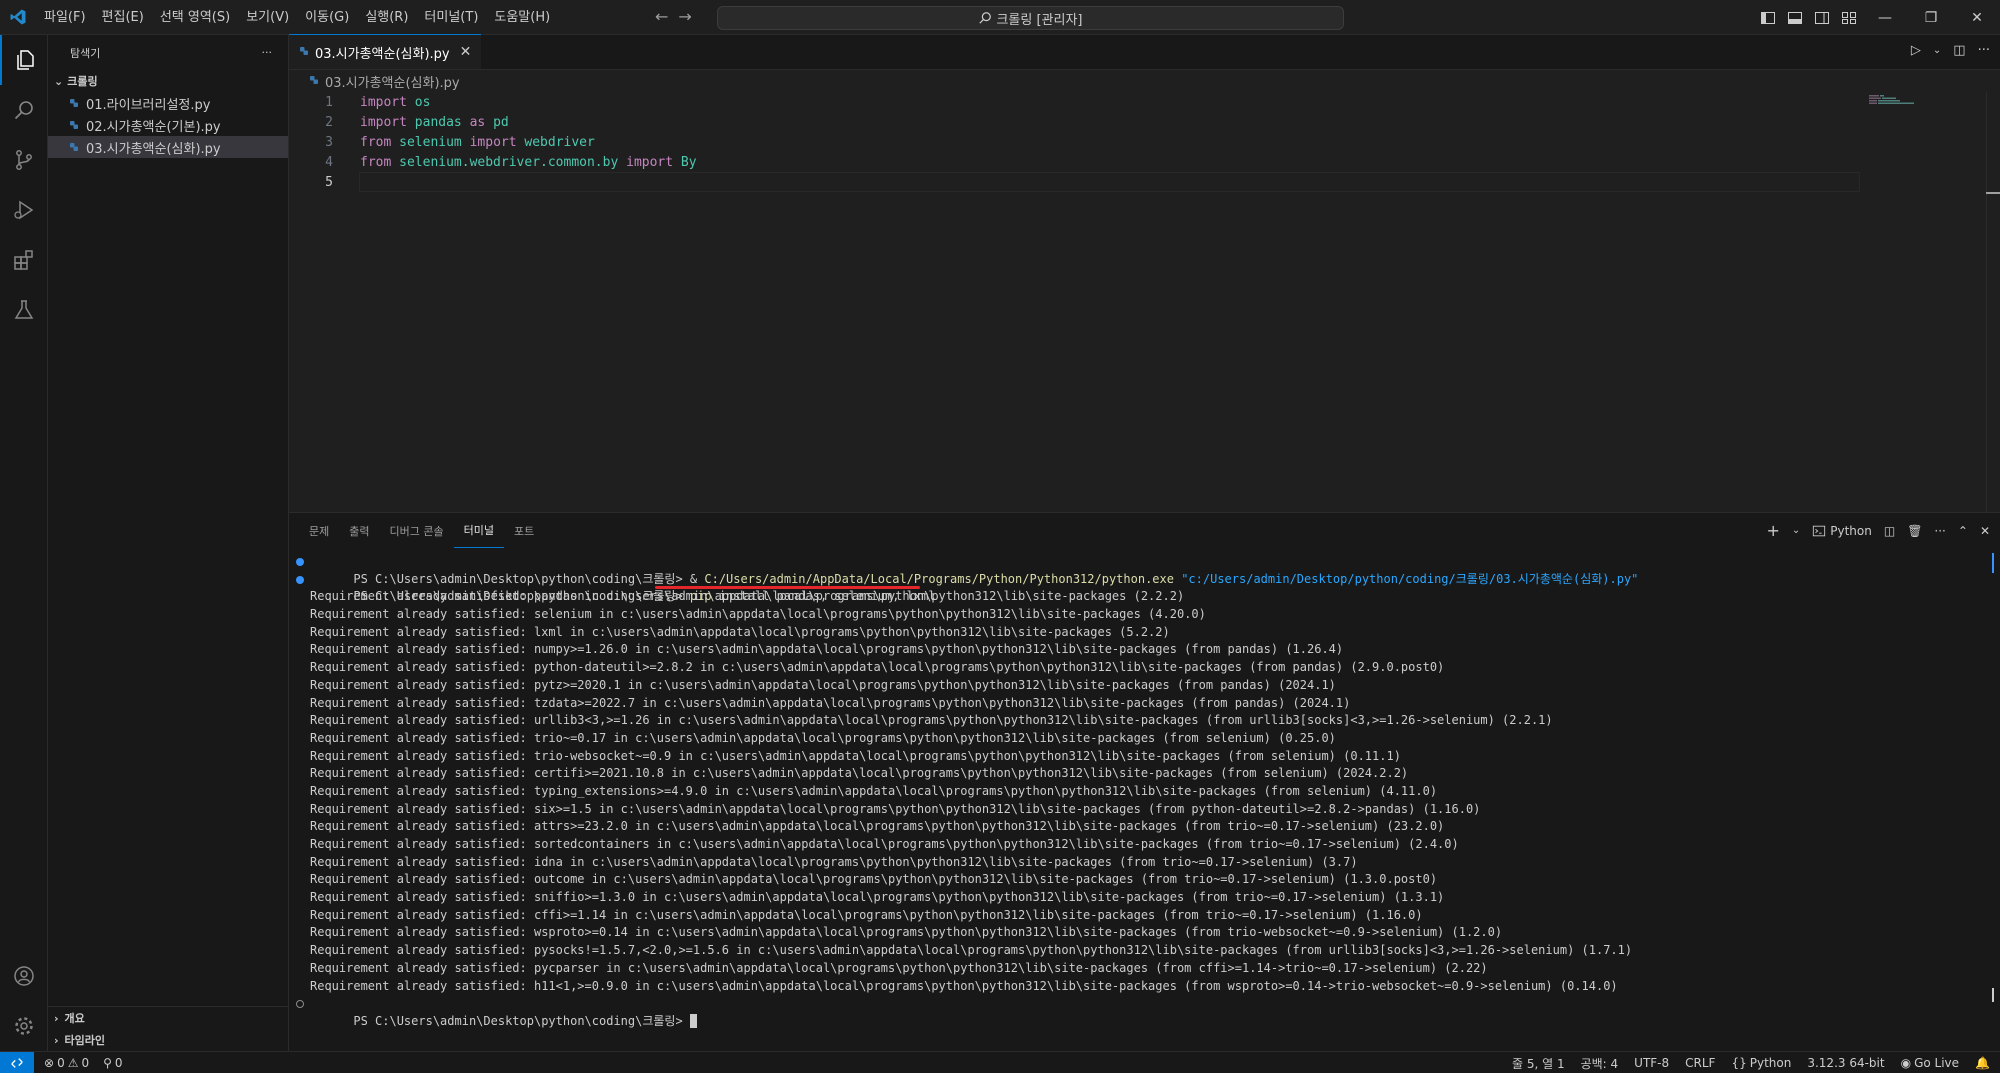 The width and height of the screenshot is (2000, 1073). Describe the element at coordinates (466, 52) in the screenshot. I see `close-tab-icon: ✕` at that location.